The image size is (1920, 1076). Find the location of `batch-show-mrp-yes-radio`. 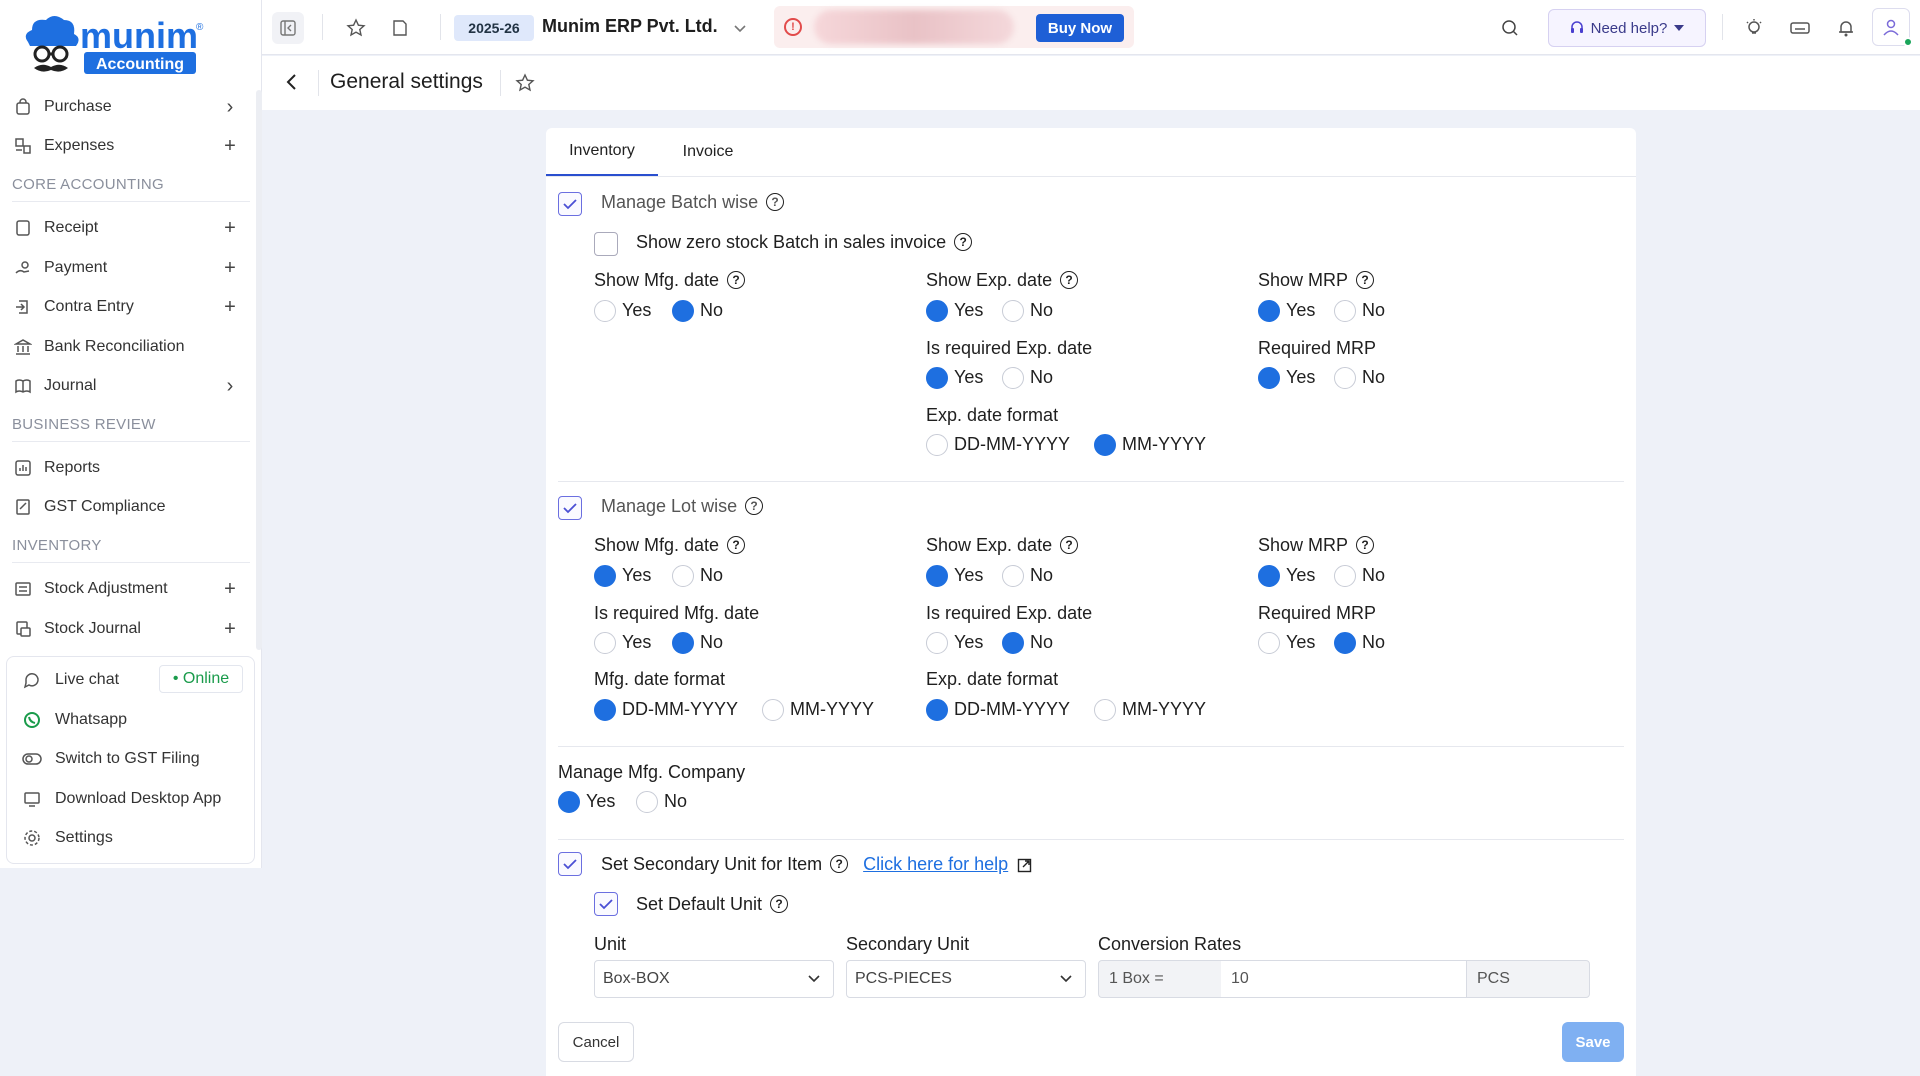

batch-show-mrp-yes-radio is located at coordinates (1269, 311).